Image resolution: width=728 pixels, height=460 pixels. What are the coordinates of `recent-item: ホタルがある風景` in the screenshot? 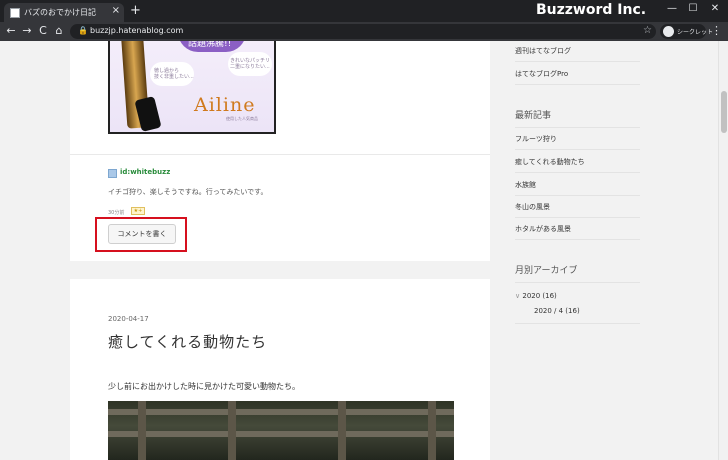 It's located at (543, 229).